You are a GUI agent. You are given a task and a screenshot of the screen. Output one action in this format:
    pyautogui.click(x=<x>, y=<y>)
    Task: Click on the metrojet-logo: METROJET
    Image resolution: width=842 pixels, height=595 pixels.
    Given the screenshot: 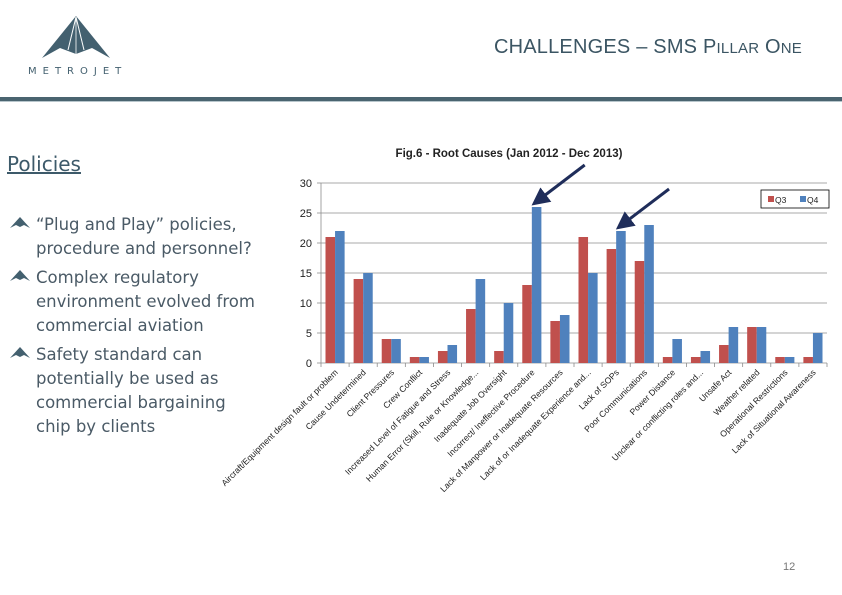 What is the action you would take?
    pyautogui.click(x=82, y=47)
    